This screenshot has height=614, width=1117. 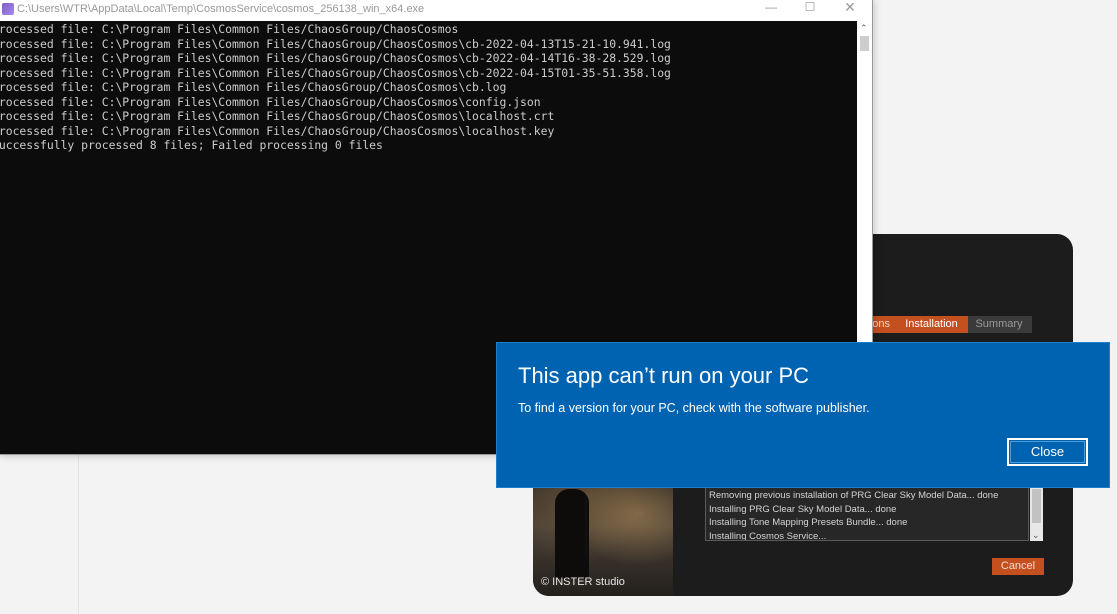 I want to click on installer-photo: © INSTER studio, so click(x=603, y=532).